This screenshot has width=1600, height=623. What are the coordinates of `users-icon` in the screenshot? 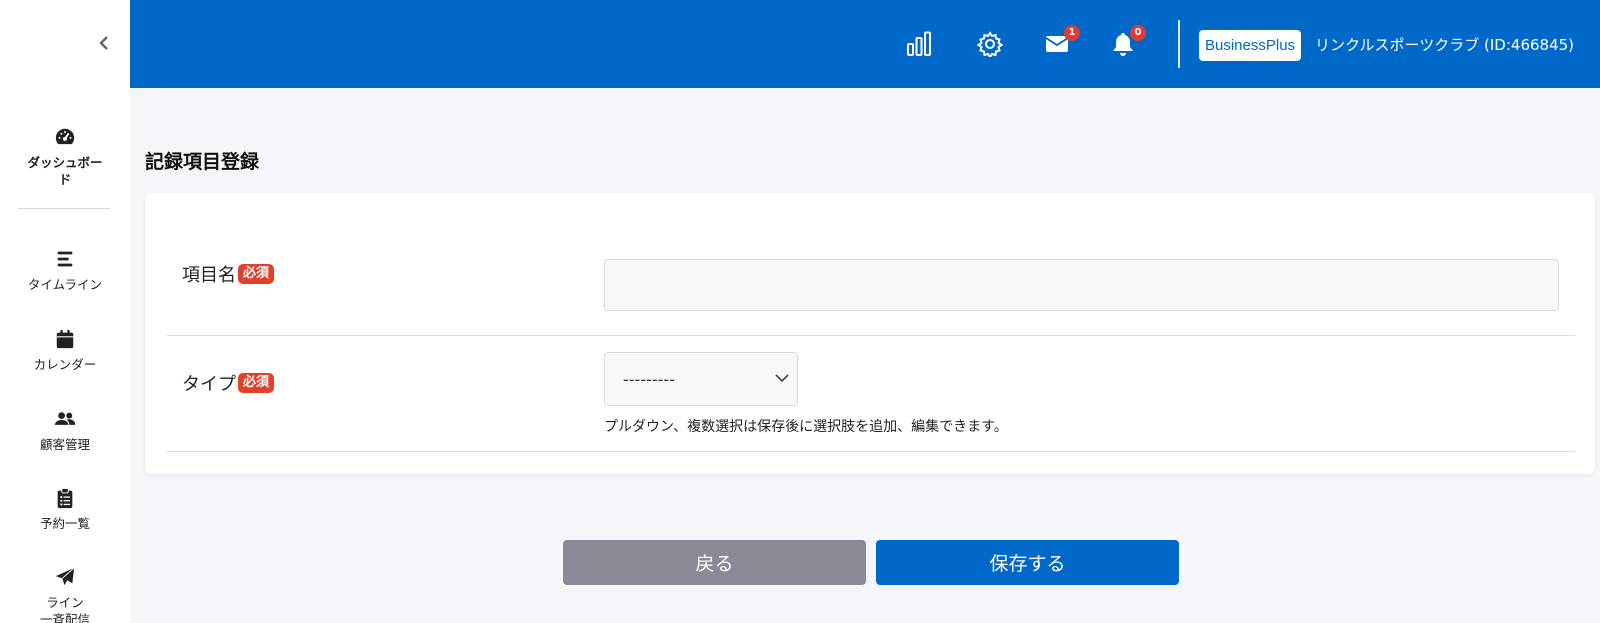 It's located at (65, 418).